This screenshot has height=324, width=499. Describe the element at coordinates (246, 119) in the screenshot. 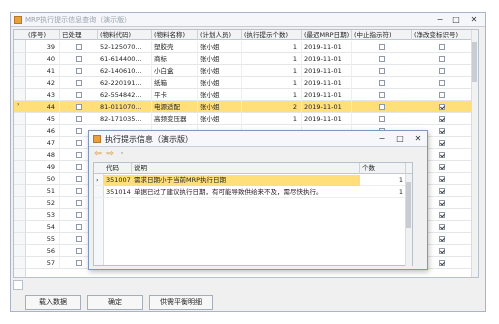

I see `table-row: 45 82-171035... 高频变压器 张小姐 1 2019-11-01` at that location.